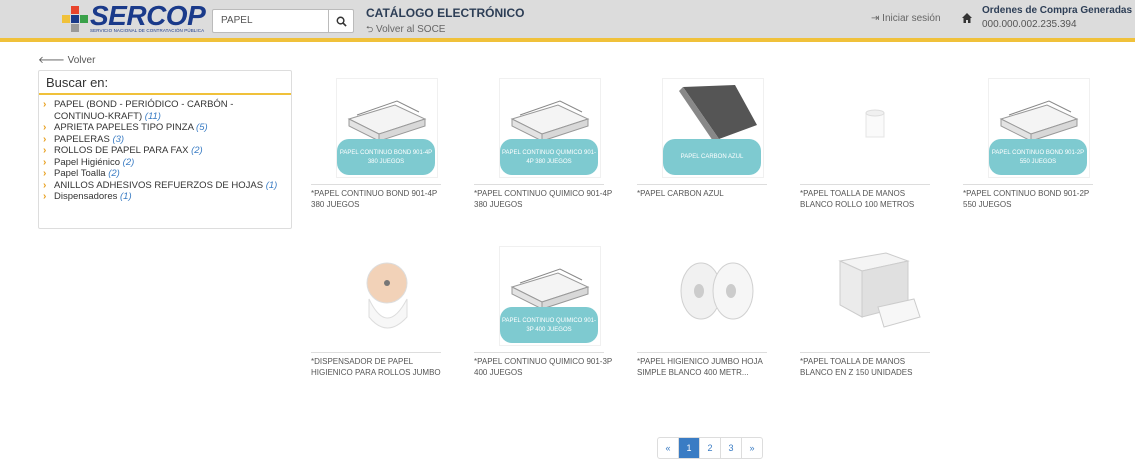 The width and height of the screenshot is (1135, 464). Describe the element at coordinates (876, 128) in the screenshot. I see `towel-roll-image` at that location.